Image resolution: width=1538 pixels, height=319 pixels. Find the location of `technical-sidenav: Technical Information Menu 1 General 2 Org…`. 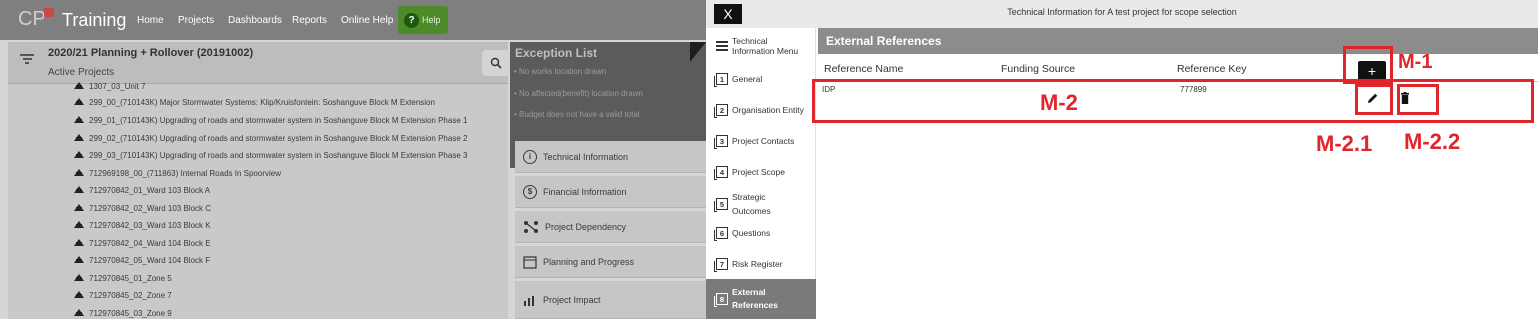

technical-sidenav: Technical Information Menu 1 General 2 Org… is located at coordinates (761, 173).